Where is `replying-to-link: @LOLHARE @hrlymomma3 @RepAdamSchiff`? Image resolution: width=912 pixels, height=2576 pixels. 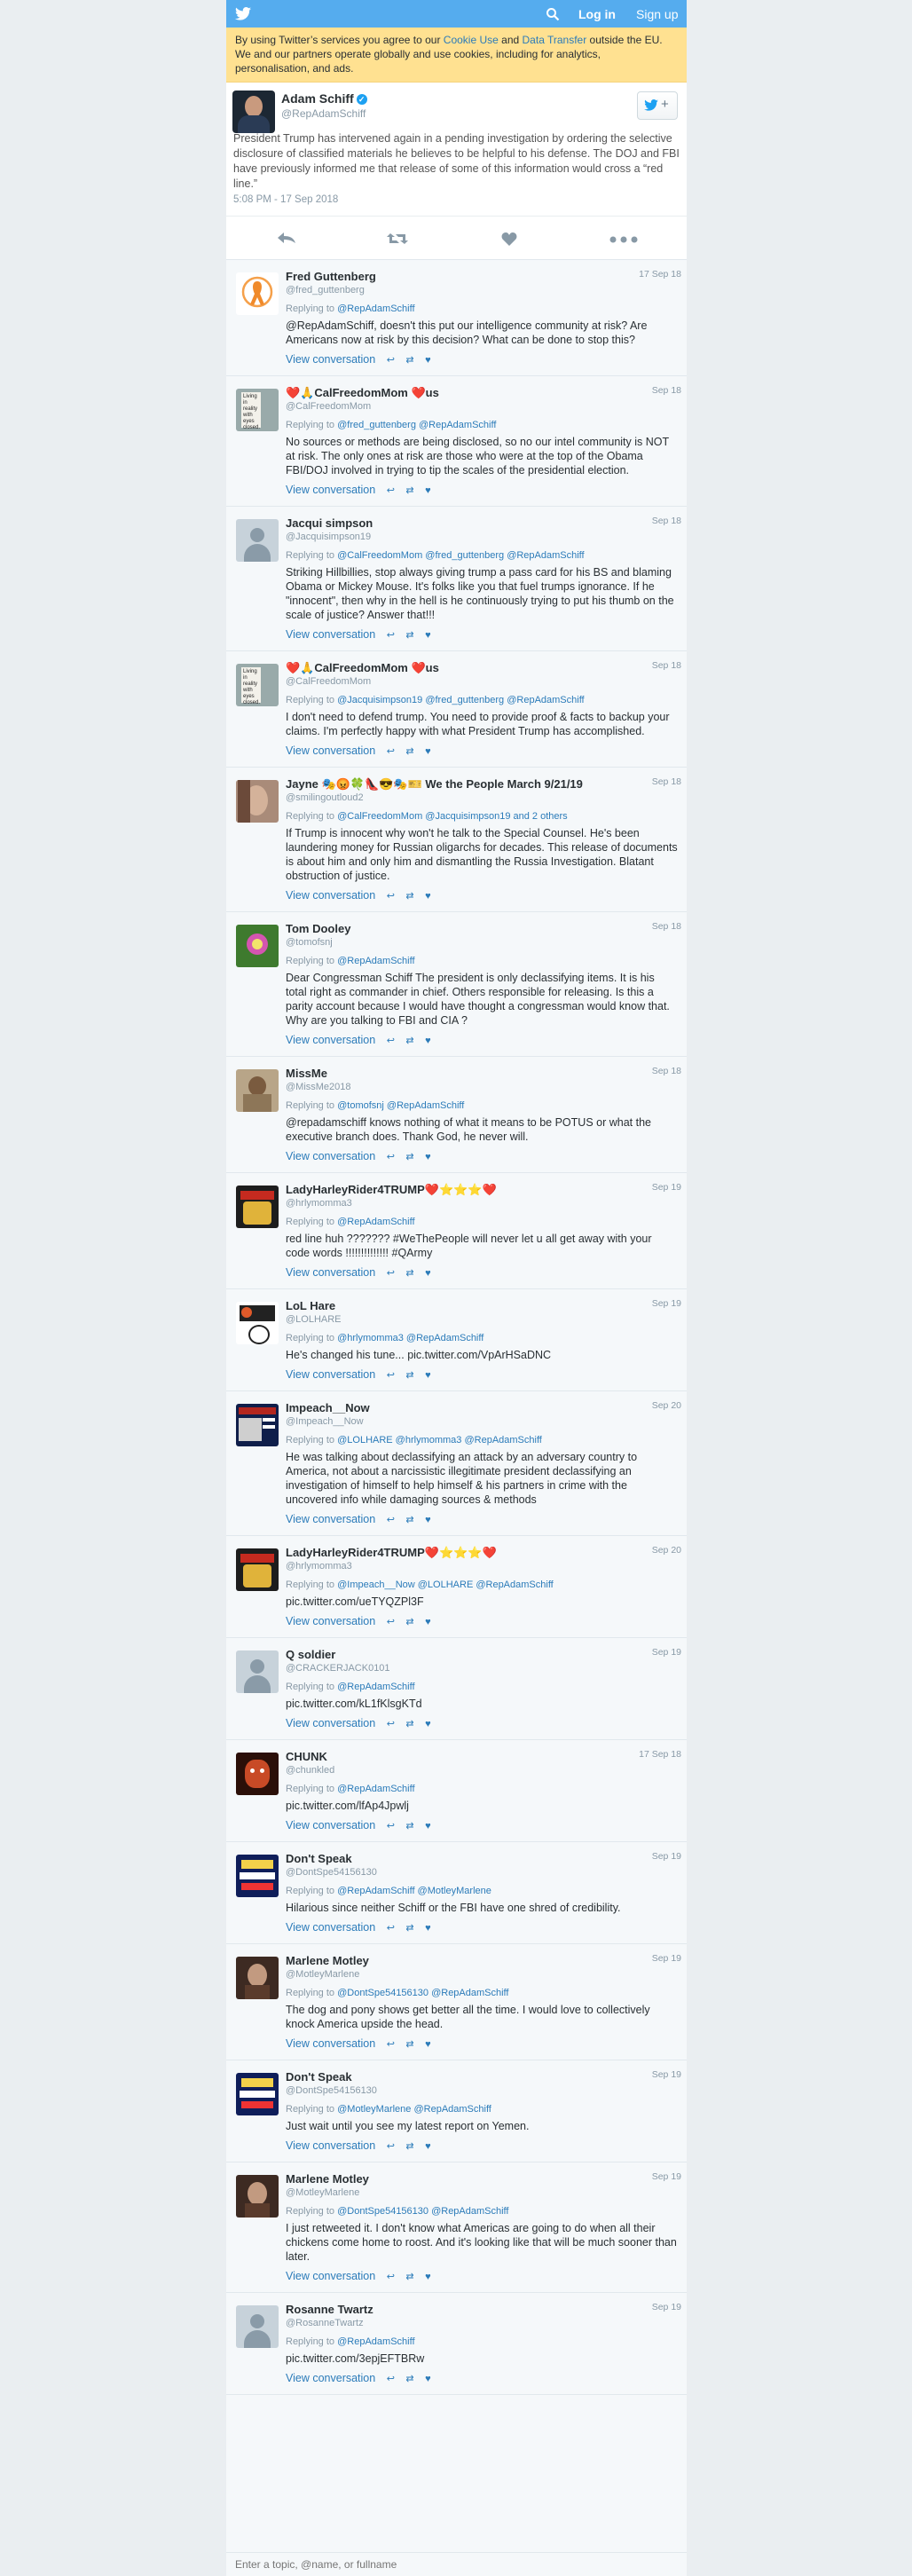
replying-to-link: @LOLHARE @hrlymomma3 @RepAdamSchiff is located at coordinates (439, 1440).